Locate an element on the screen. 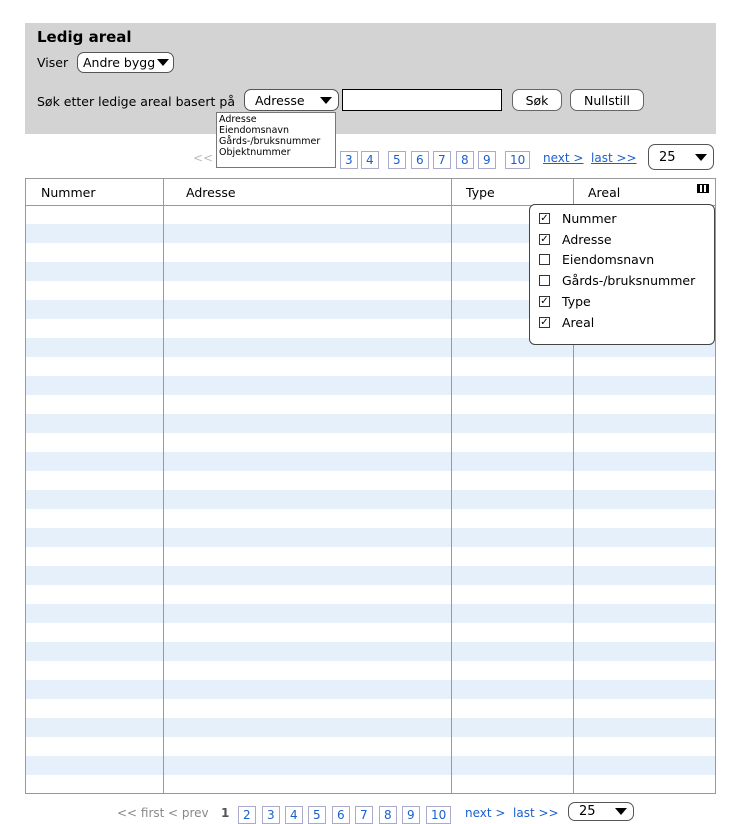  column-option-label: Eiendomsnavn is located at coordinates (608, 259).